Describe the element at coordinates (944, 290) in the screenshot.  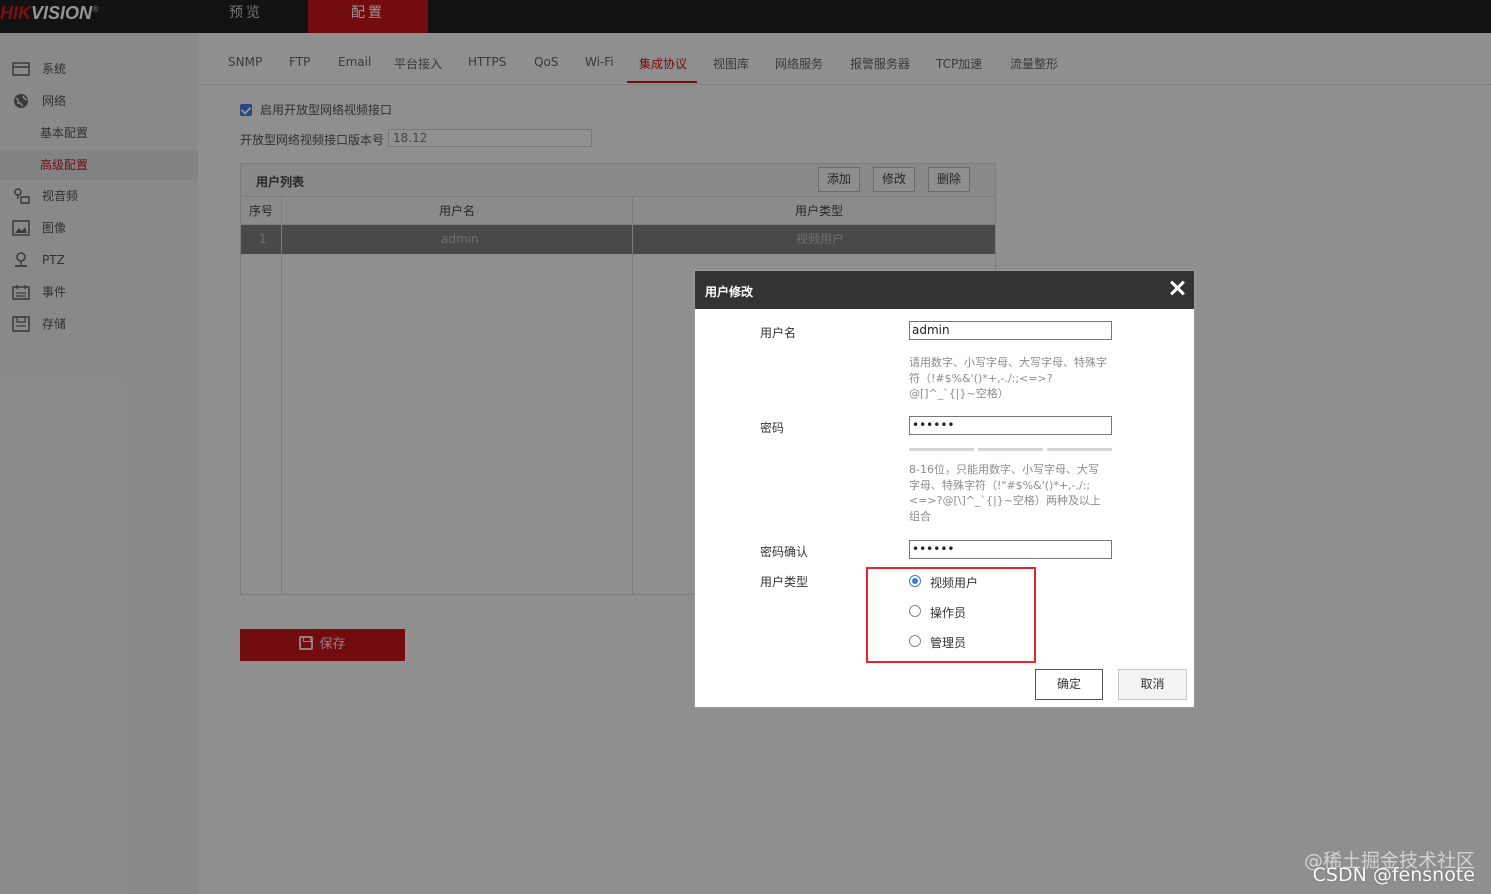
I see `dialog-header: 用户修改` at that location.